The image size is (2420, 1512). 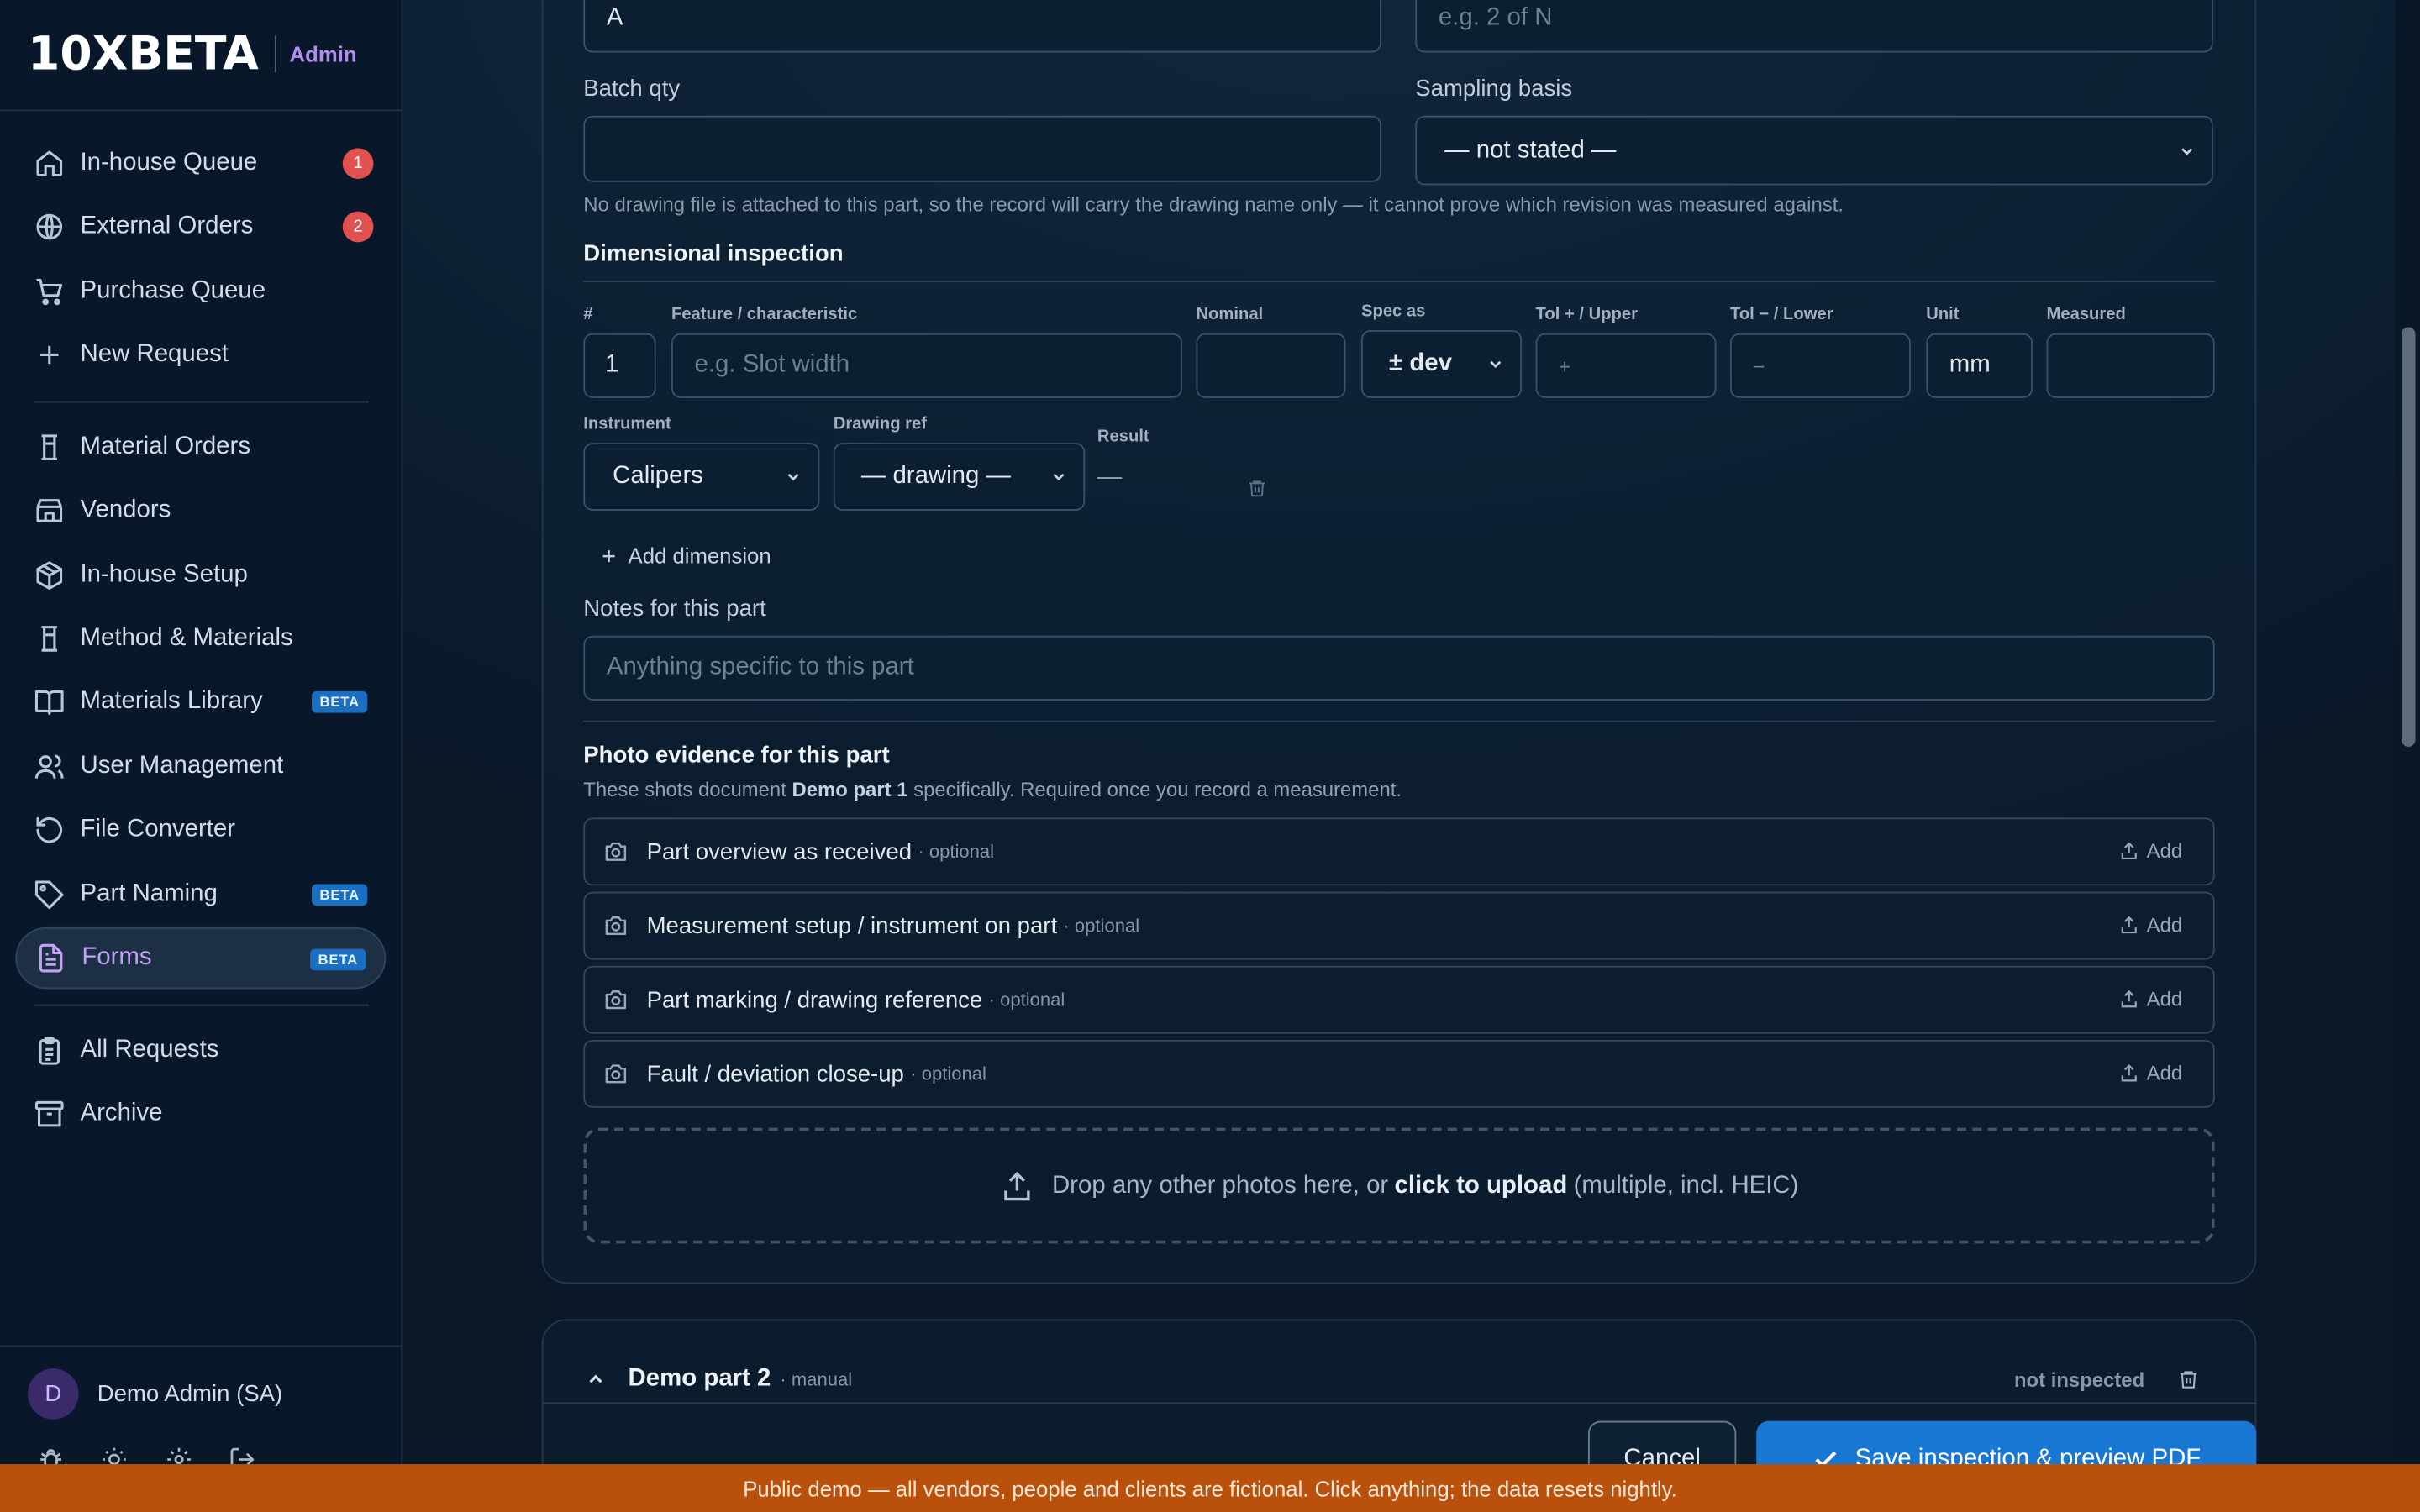 I want to click on measured-input, so click(x=2130, y=365).